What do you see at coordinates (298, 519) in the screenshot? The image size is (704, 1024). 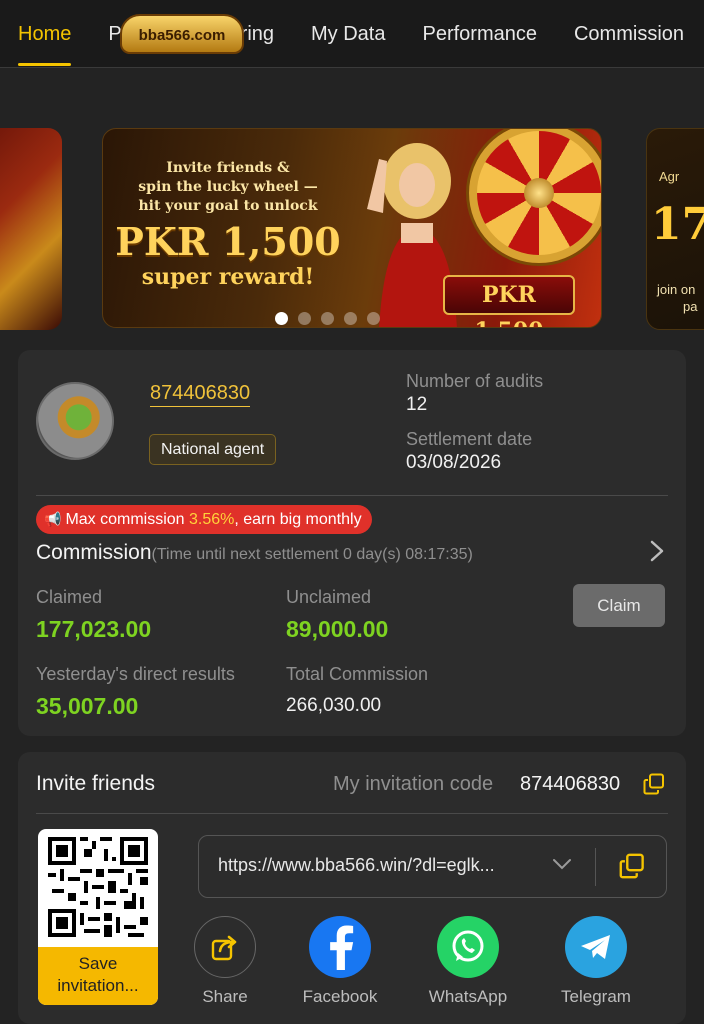 I see `promo-text-suffix: , earn big monthly` at bounding box center [298, 519].